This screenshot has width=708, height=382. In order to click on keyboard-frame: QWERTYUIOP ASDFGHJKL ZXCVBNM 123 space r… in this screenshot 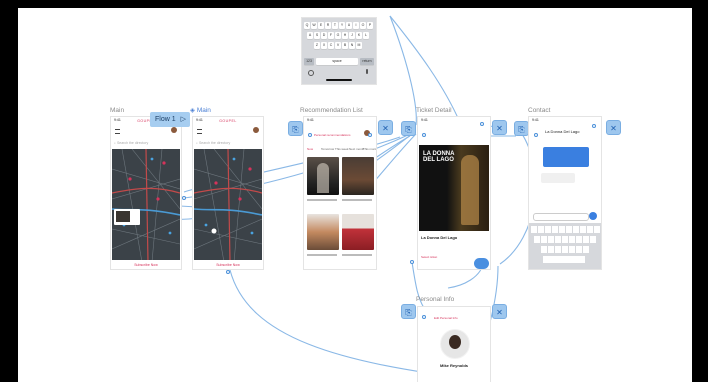, I will do `click(339, 51)`.